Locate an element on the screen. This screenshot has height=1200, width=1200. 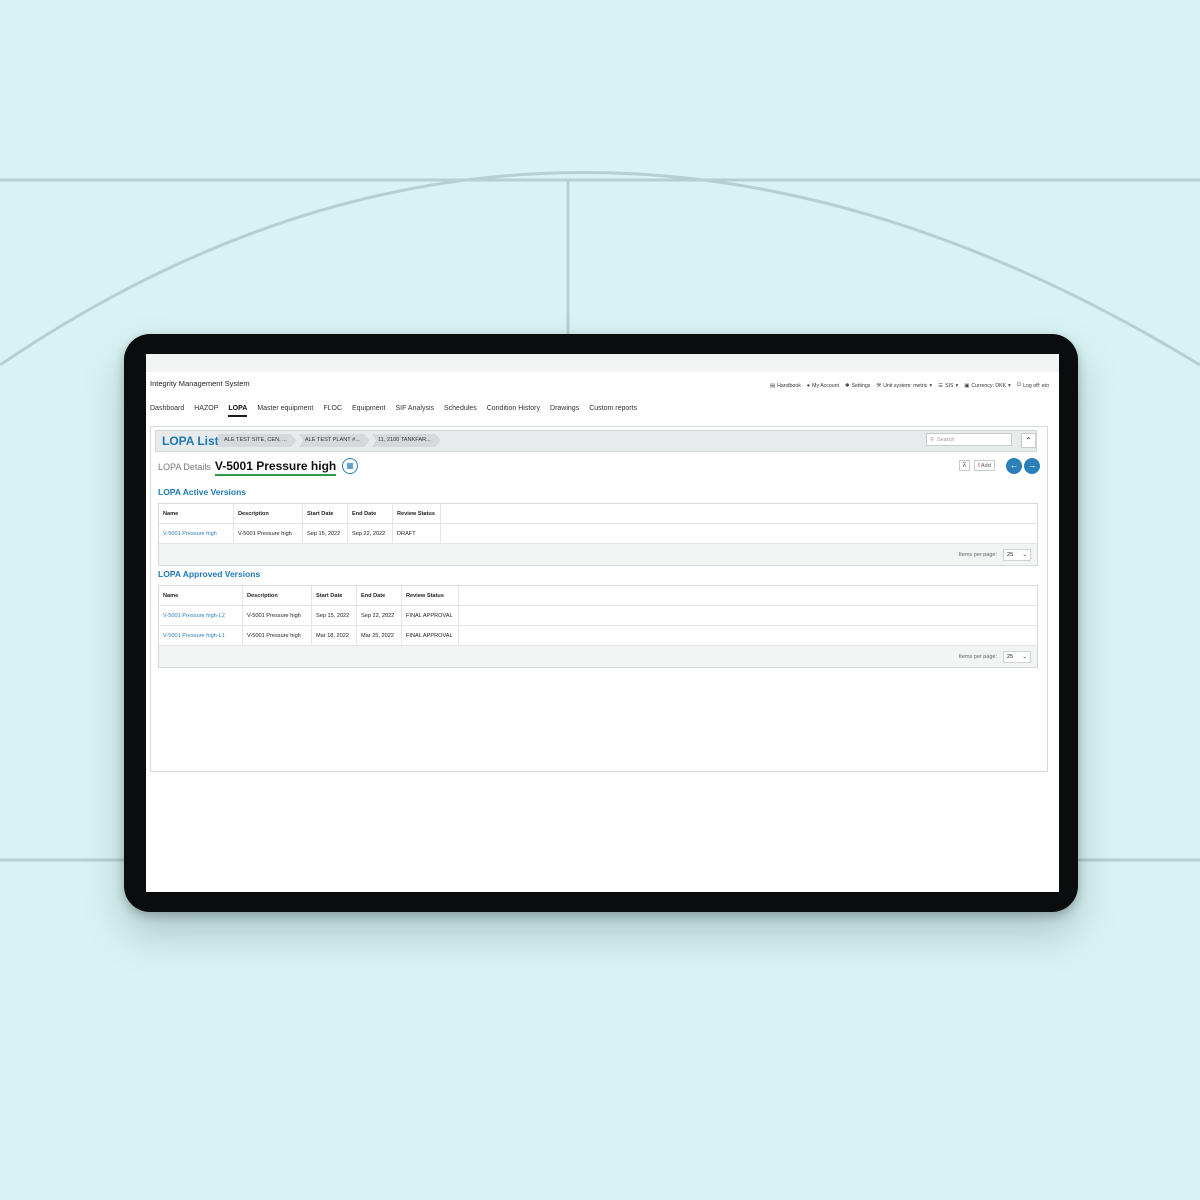
chevron-up-icon: ⌃ is located at coordinates (1028, 440).